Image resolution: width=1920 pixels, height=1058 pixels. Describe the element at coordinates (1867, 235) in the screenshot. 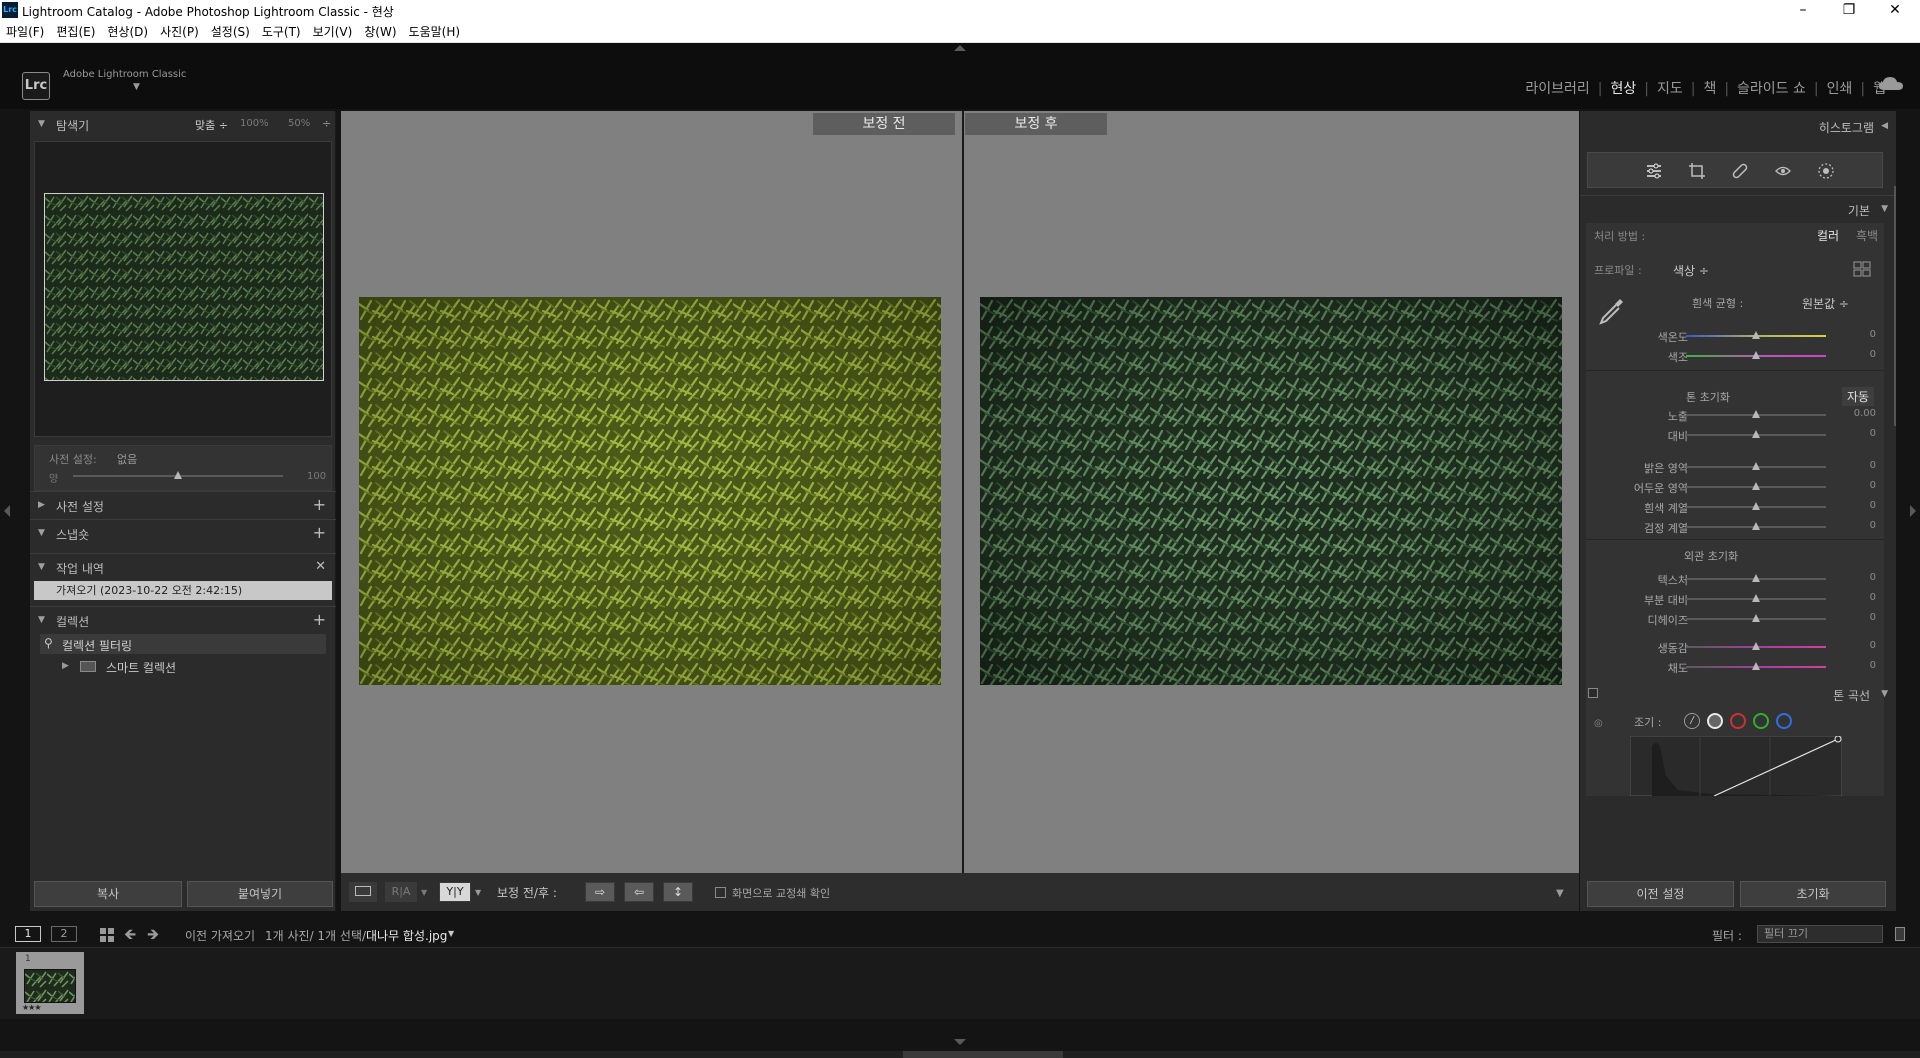

I see `treatment-bw: 흑백` at that location.